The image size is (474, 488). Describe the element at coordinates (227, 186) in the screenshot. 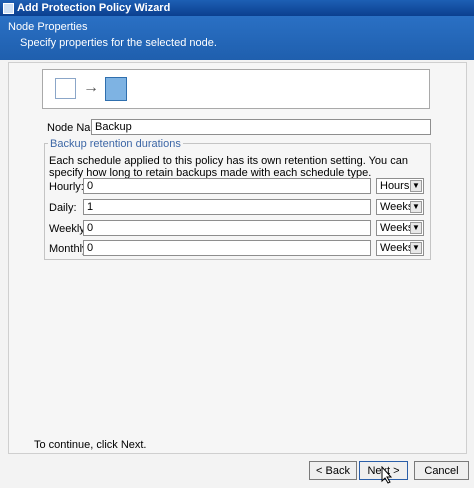

I see `hourly-input: 0` at that location.